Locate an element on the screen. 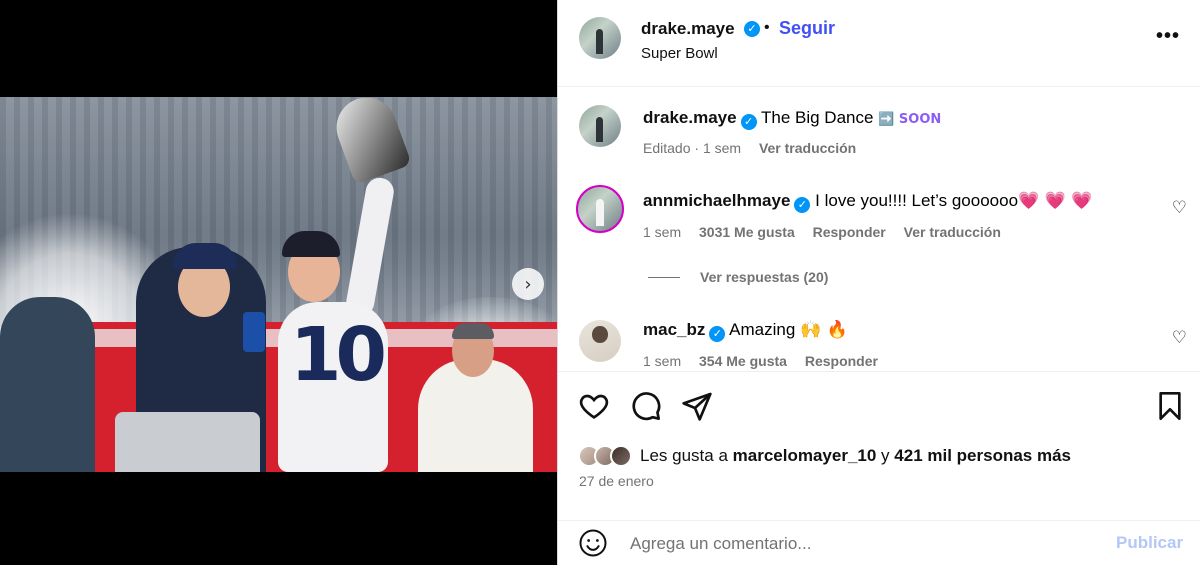 The height and width of the screenshot is (565, 1200). heart-icon is located at coordinates (594, 406).